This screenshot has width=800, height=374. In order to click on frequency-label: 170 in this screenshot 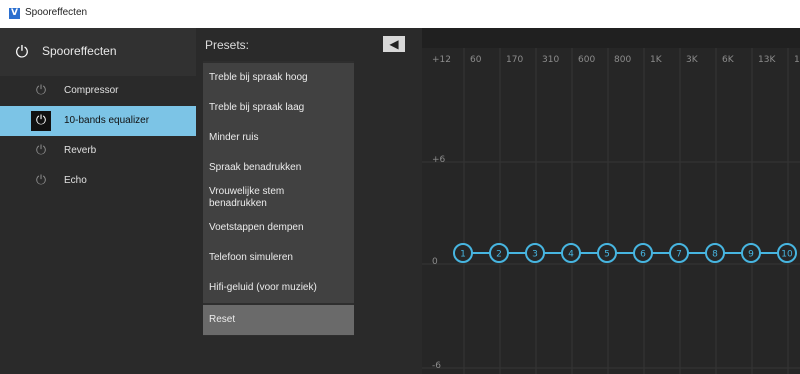, I will do `click(514, 60)`.